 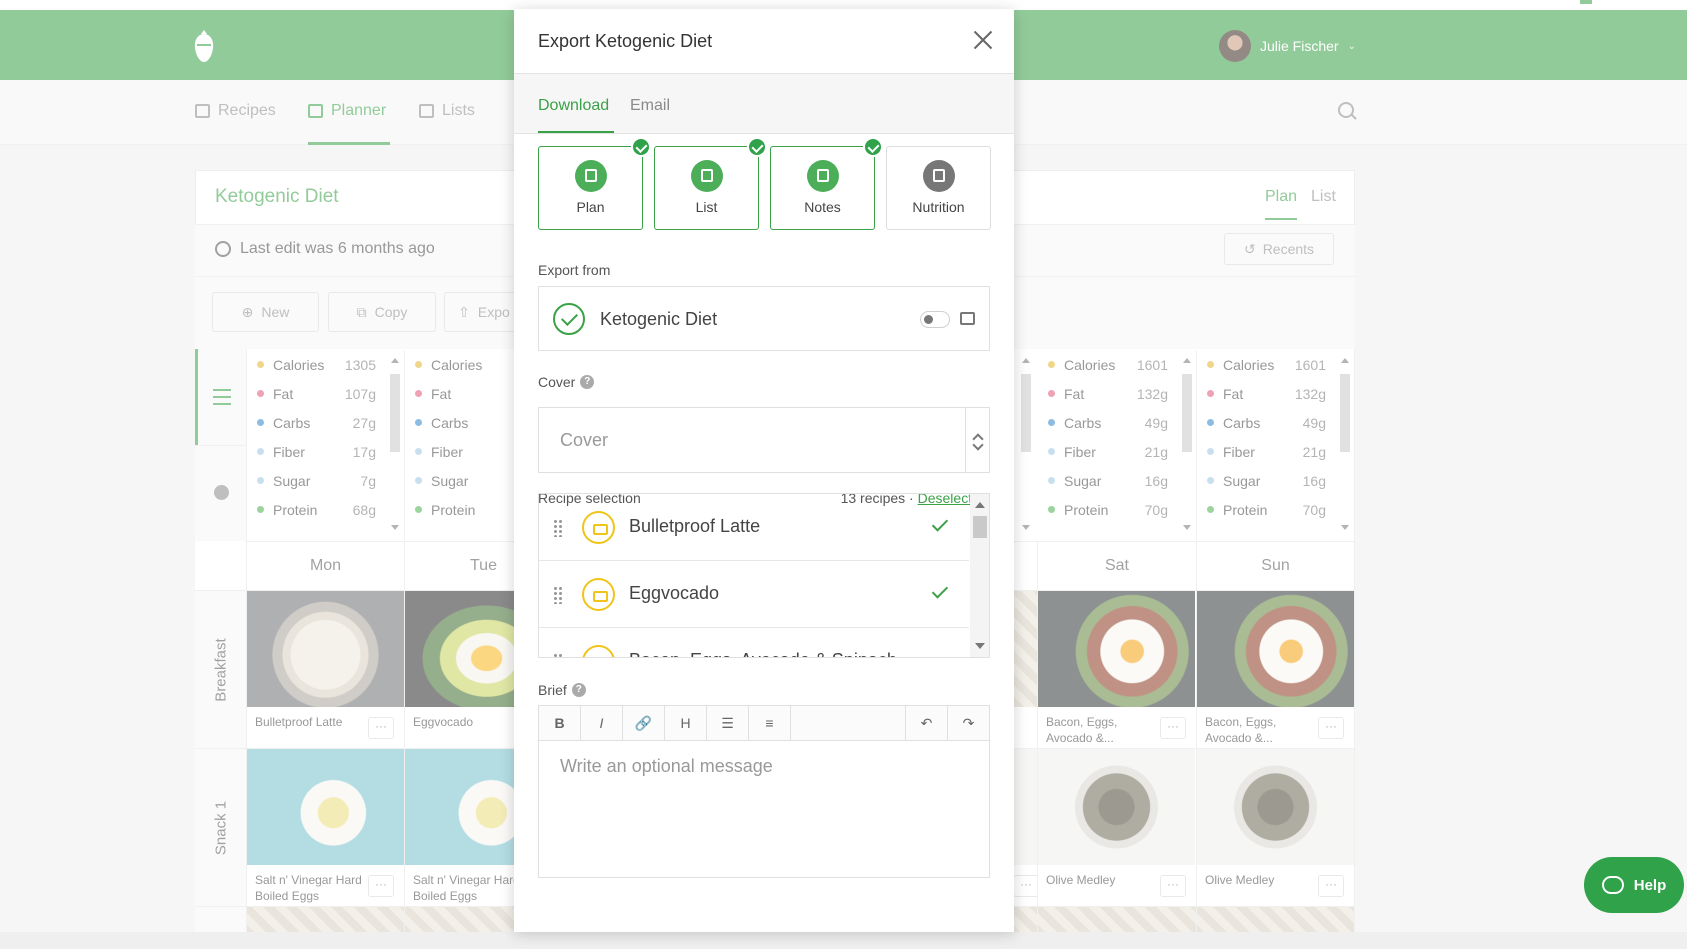 I want to click on numbered-list-icon: ≡, so click(x=770, y=723).